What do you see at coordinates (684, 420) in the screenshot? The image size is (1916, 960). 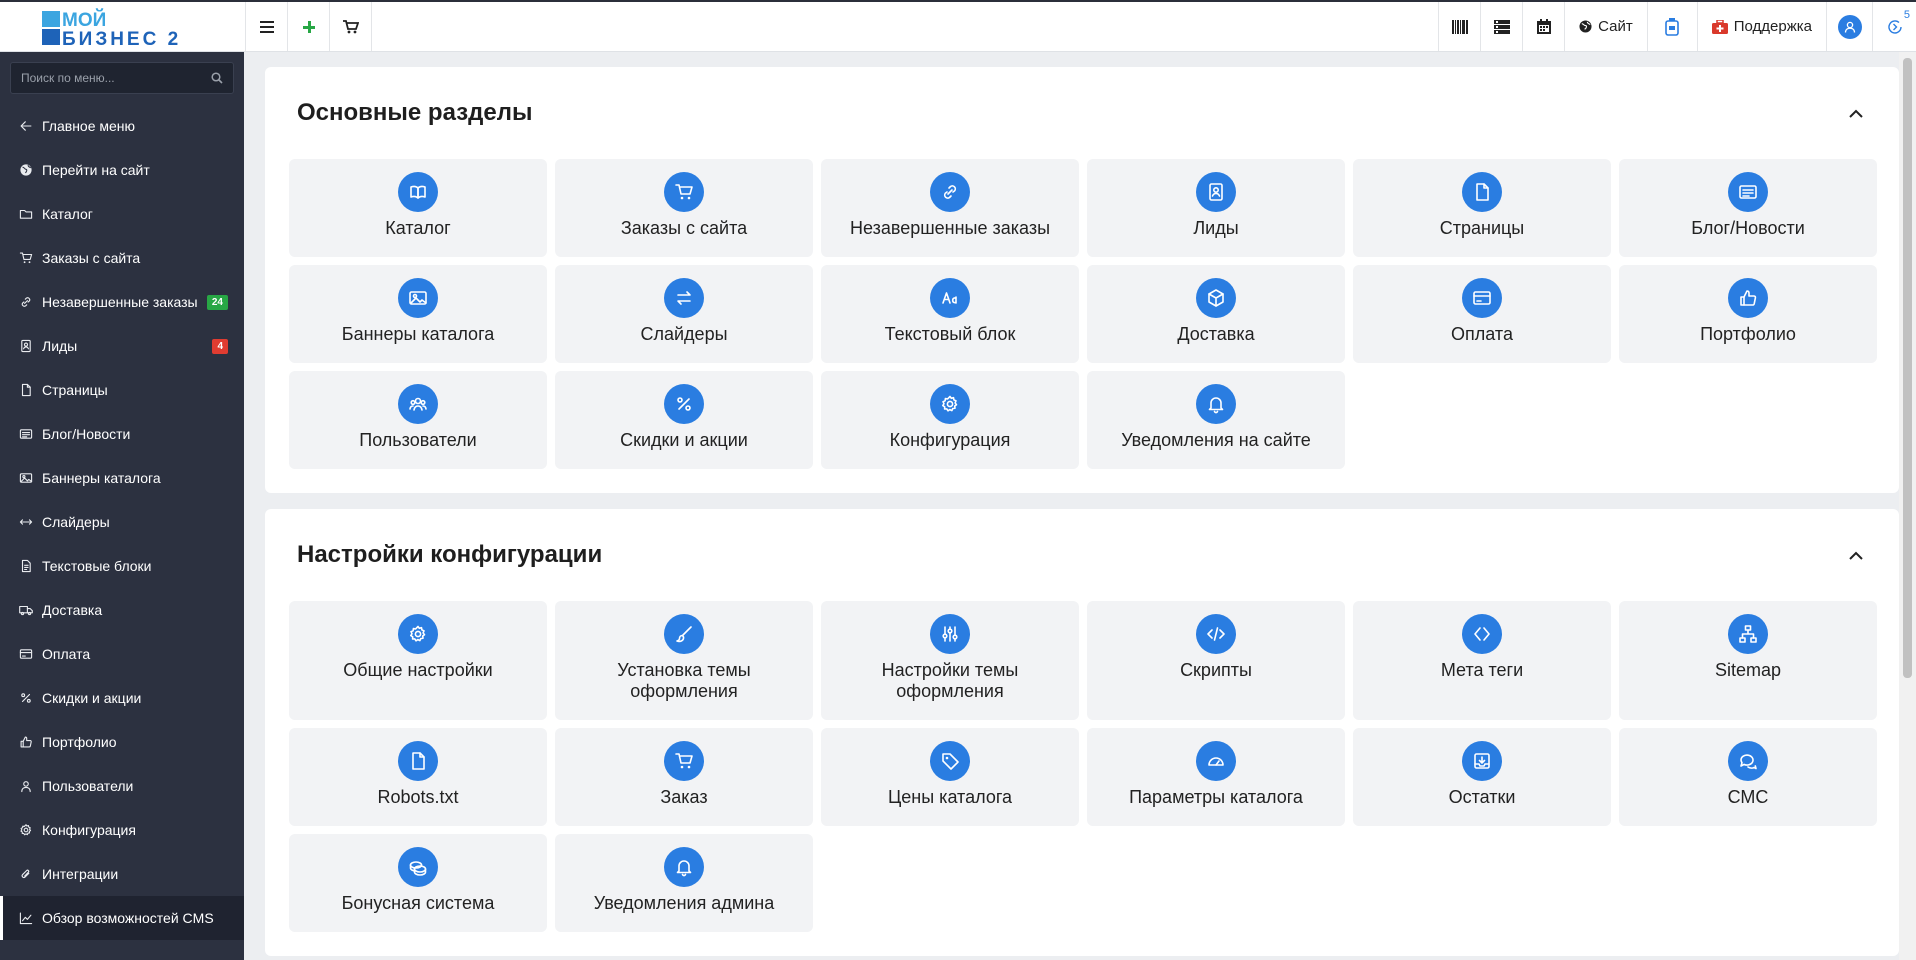 I see `section-tile: Скидки и акции` at bounding box center [684, 420].